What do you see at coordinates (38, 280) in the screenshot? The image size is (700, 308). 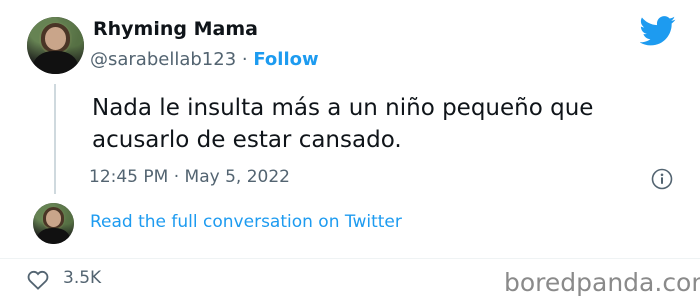 I see `heart-icon` at bounding box center [38, 280].